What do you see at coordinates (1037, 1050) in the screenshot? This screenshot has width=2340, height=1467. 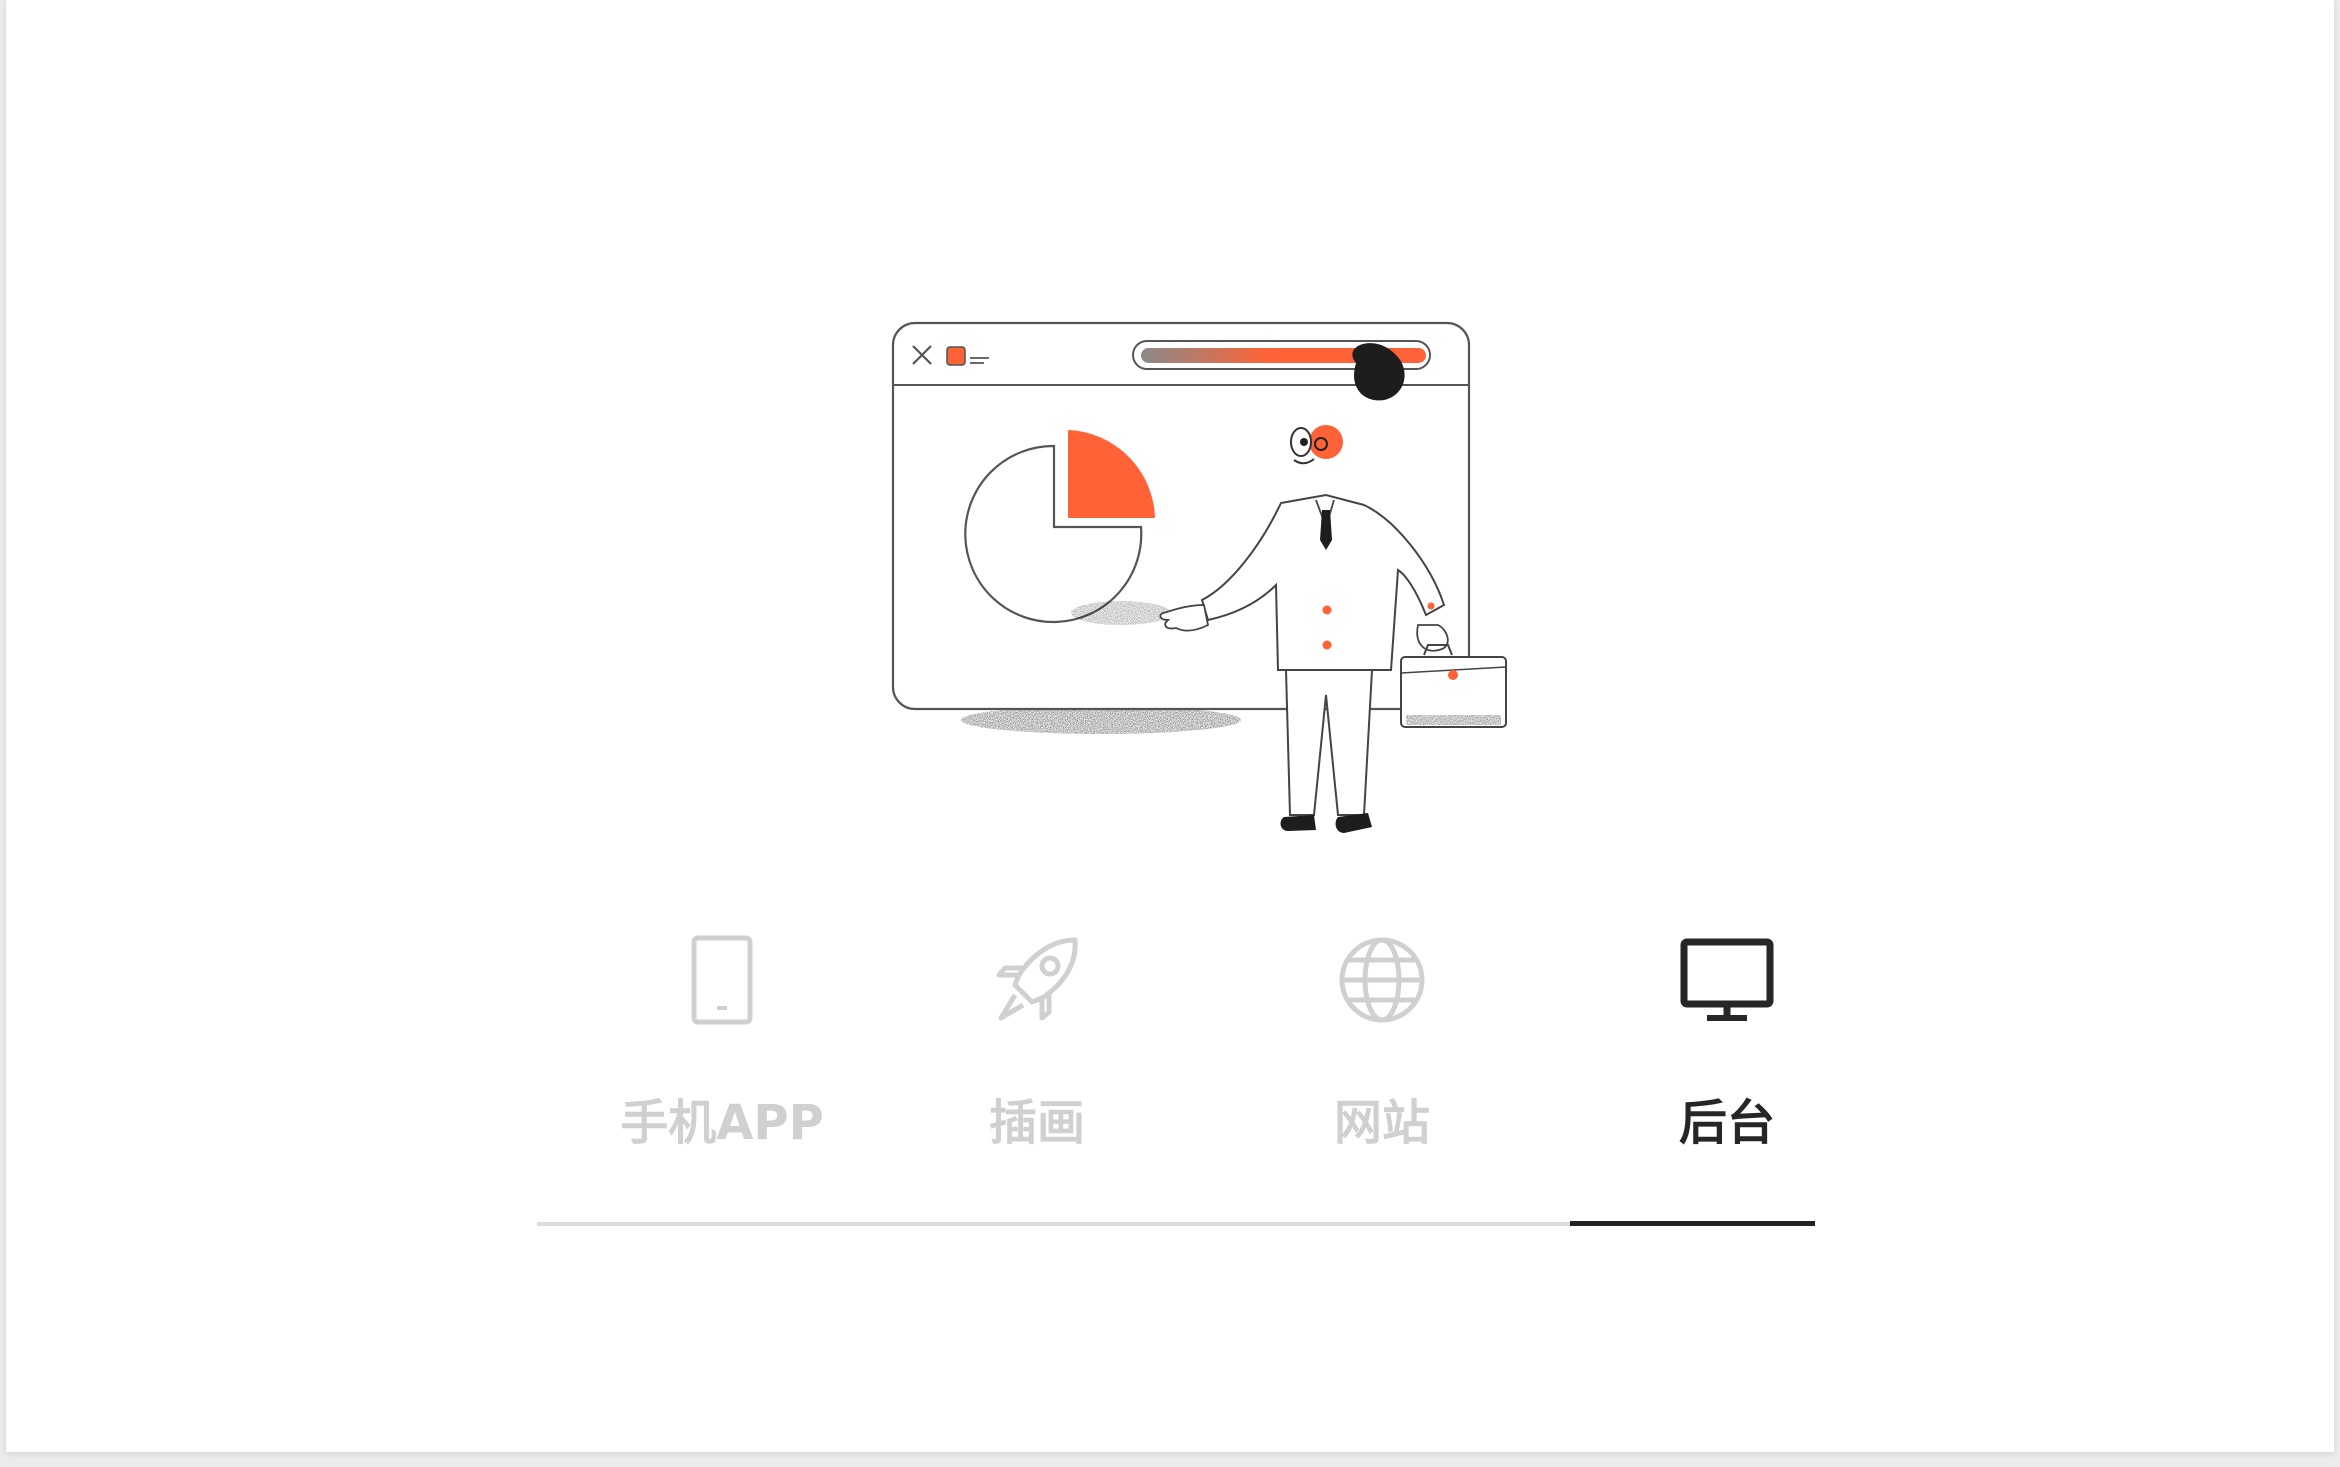 I see `tab-illustration: 插画` at bounding box center [1037, 1050].